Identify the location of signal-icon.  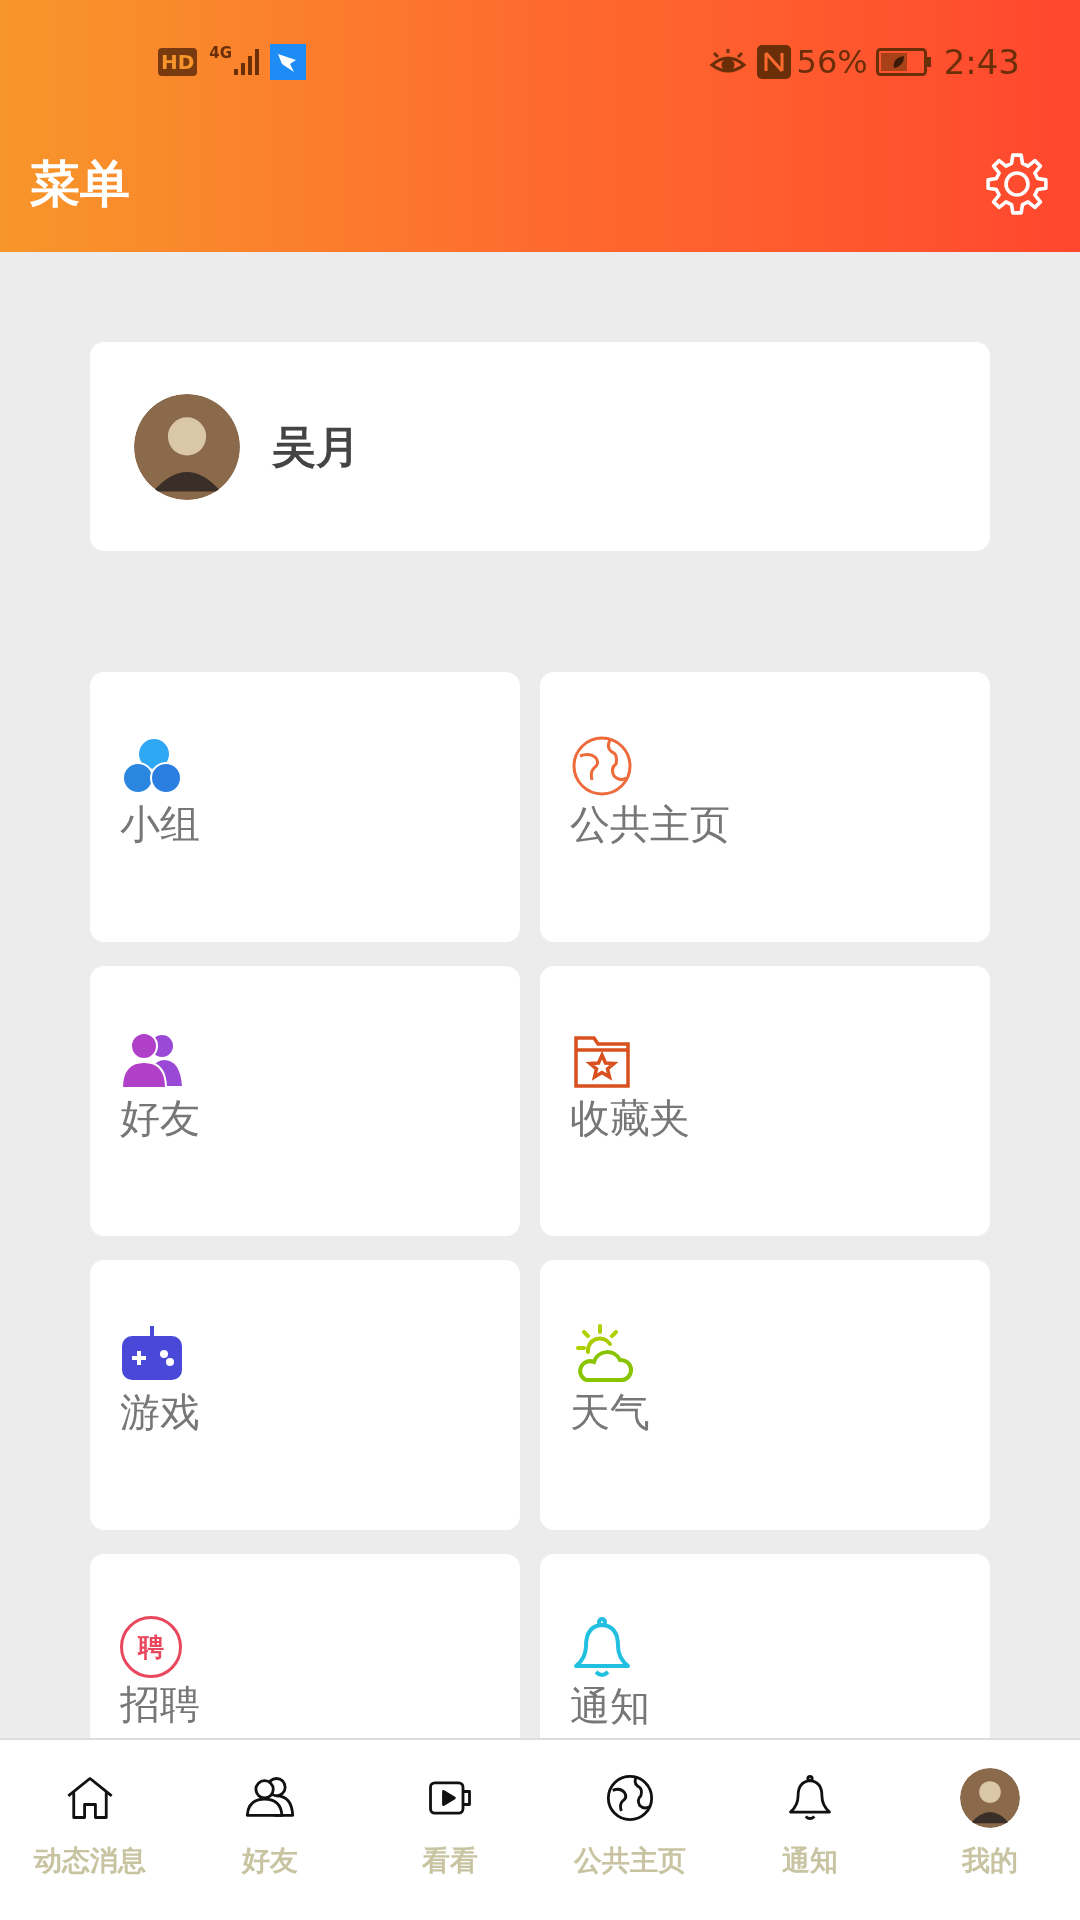
(246, 62).